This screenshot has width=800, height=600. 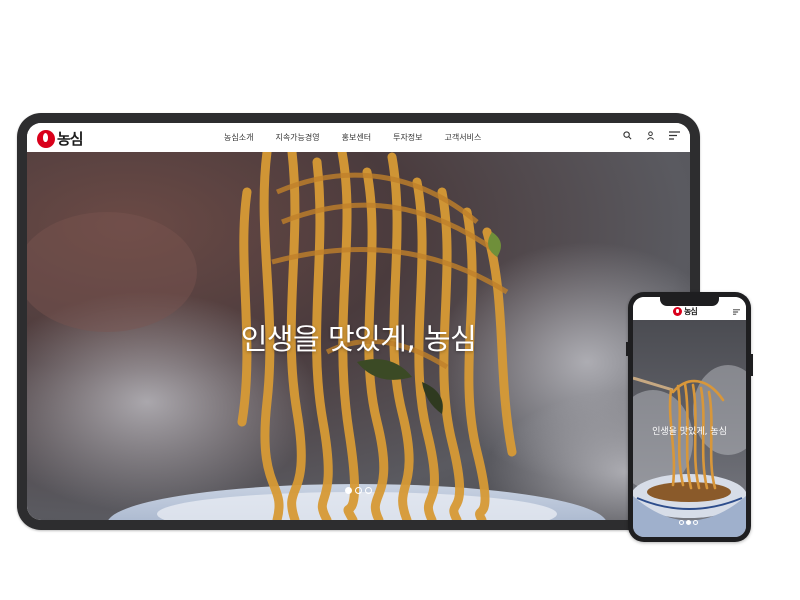 I want to click on mobile-hero-banner: 인생을 맛있게, 농심, so click(x=689, y=428).